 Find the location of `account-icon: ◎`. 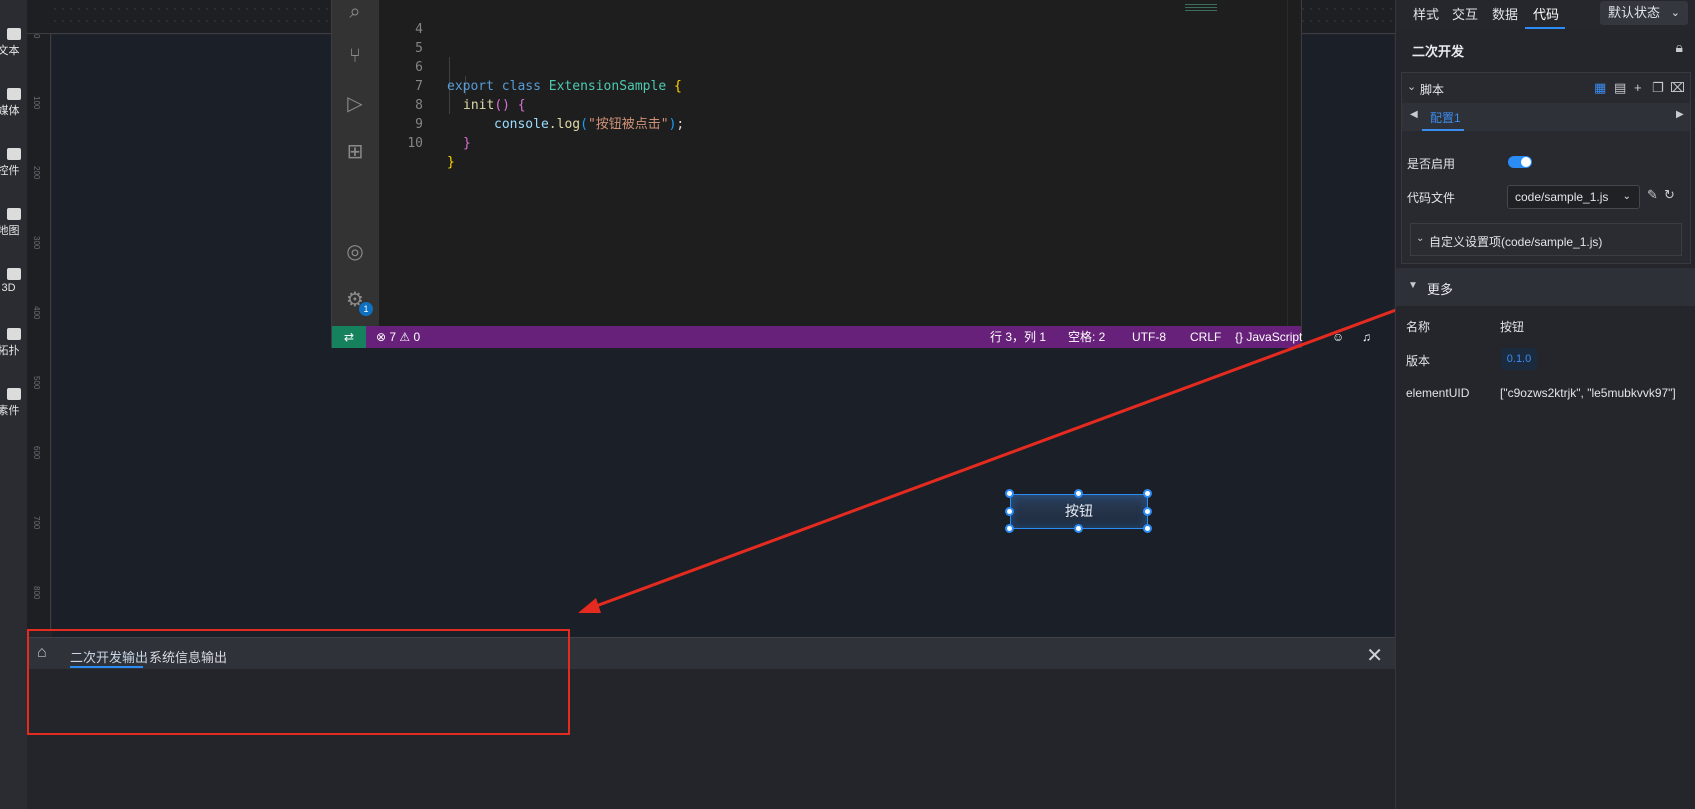

account-icon: ◎ is located at coordinates (355, 252).